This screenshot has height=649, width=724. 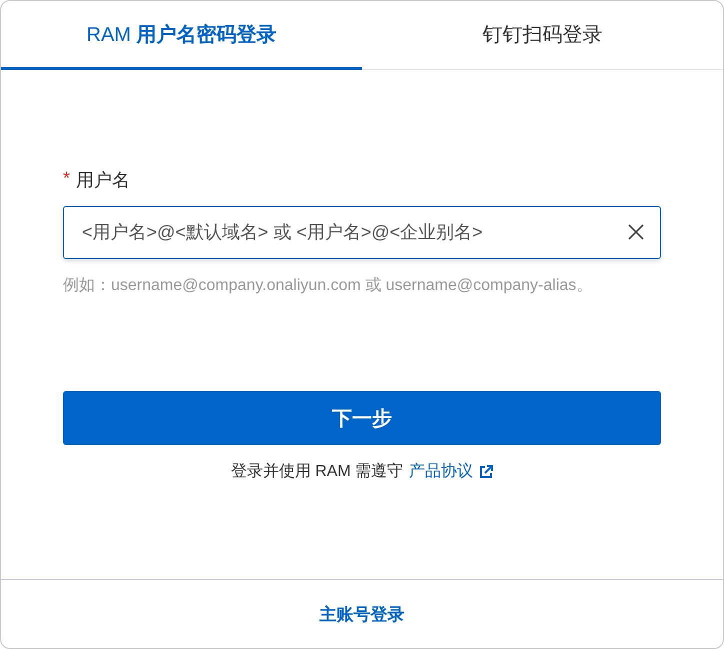 I want to click on field-label: 用户名, so click(x=103, y=180).